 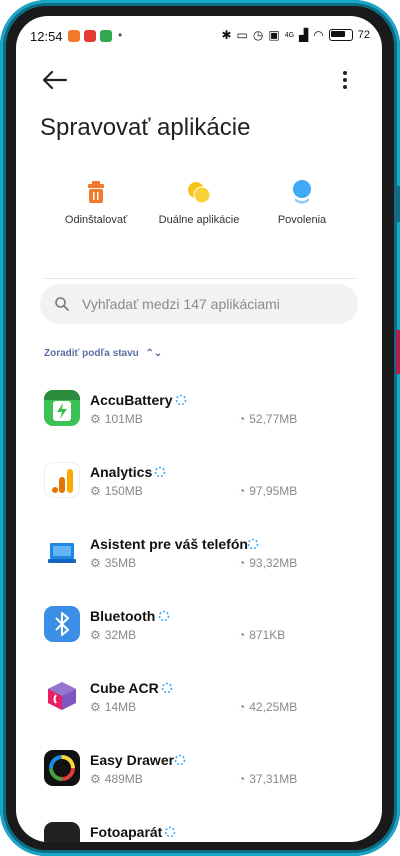 What do you see at coordinates (96, 220) in the screenshot?
I see `uninstall-label: Odinštalovať` at bounding box center [96, 220].